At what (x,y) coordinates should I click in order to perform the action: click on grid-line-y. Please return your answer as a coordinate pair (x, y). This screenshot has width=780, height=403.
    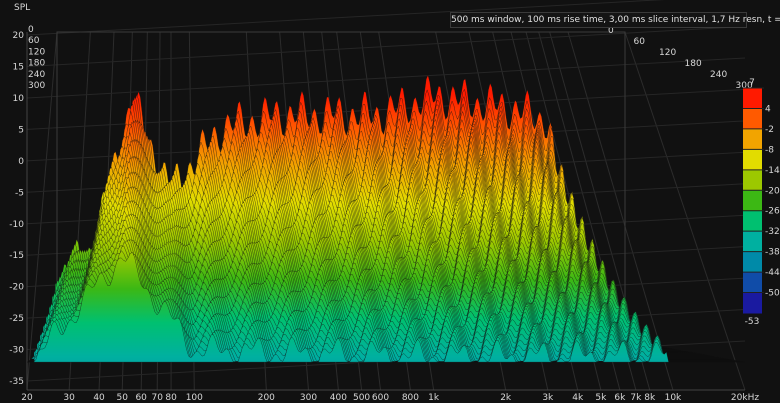
    Looking at the image, I should click on (386, 78).